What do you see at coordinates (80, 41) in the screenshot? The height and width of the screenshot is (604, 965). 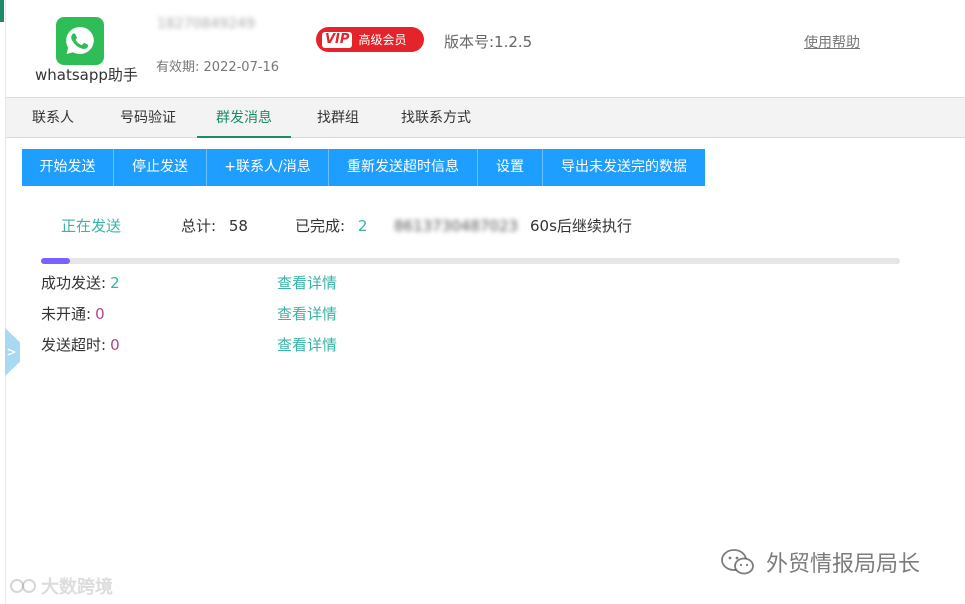 I see `whatsapp-icon` at bounding box center [80, 41].